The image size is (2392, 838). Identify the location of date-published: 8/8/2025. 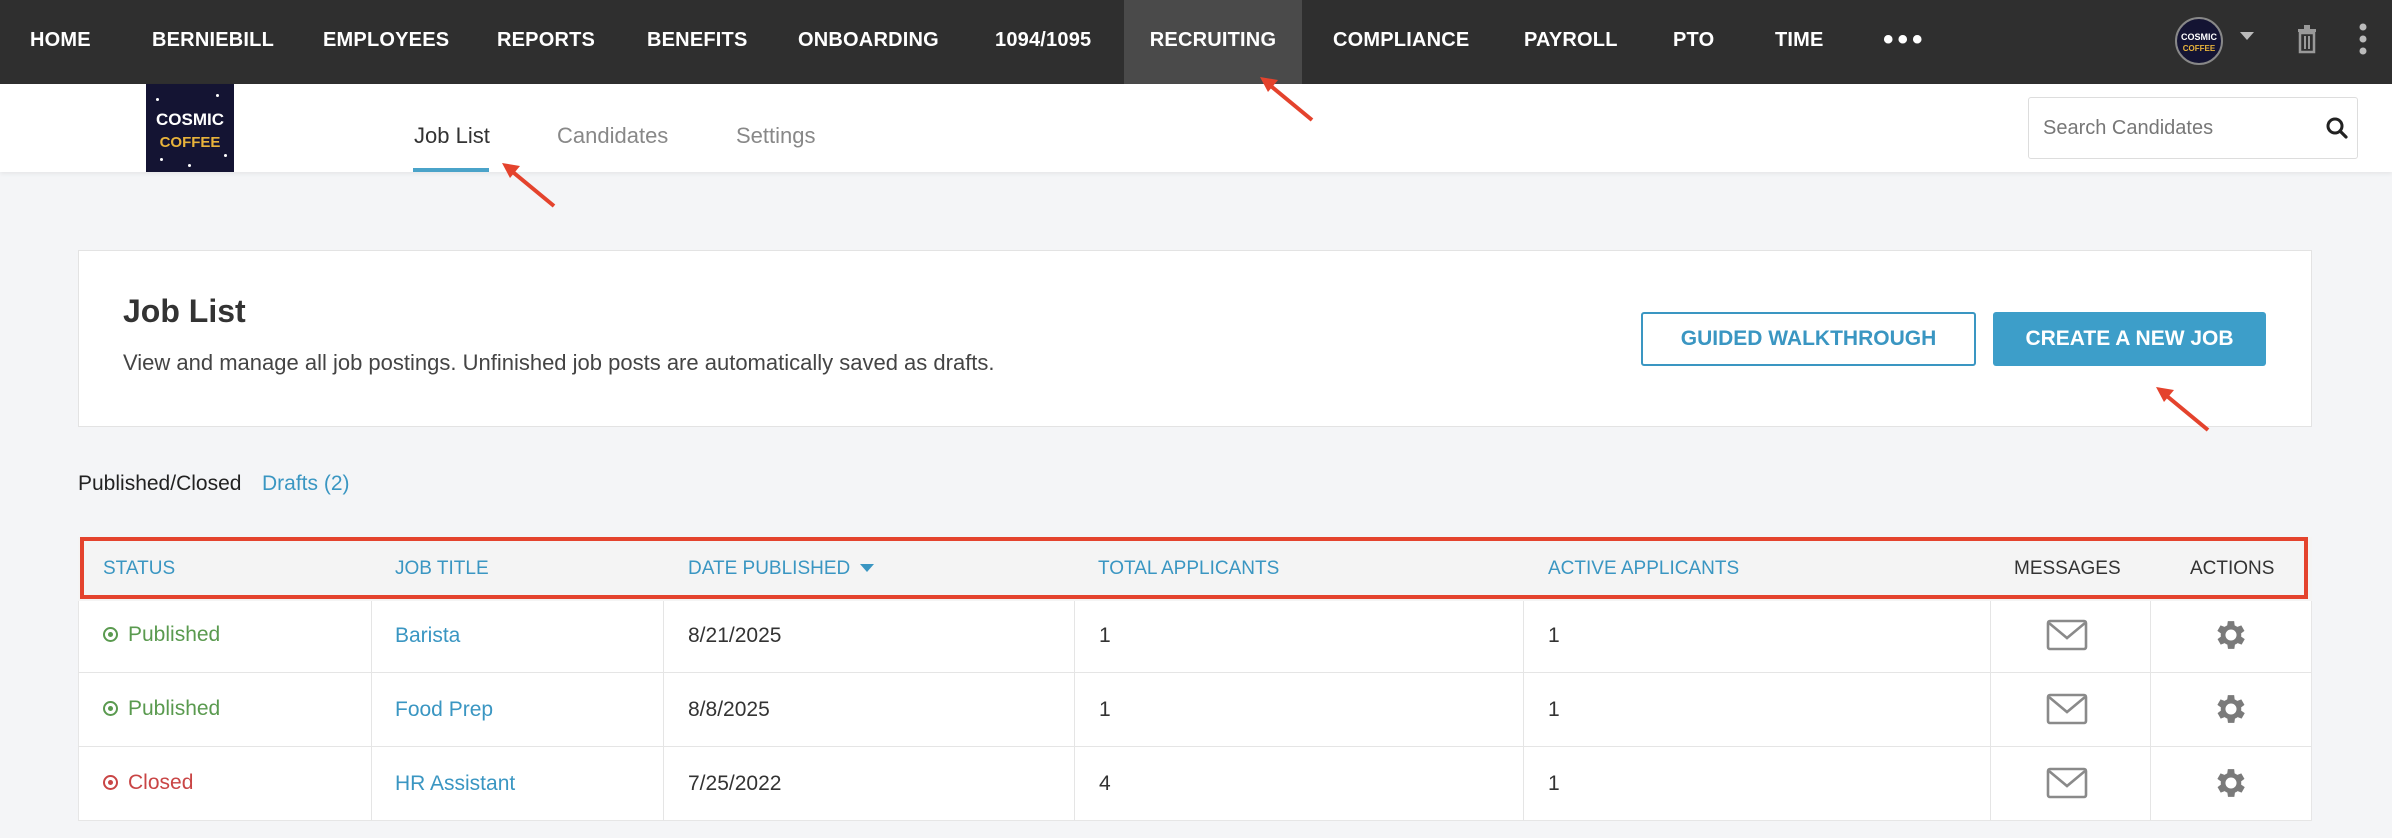
(729, 709).